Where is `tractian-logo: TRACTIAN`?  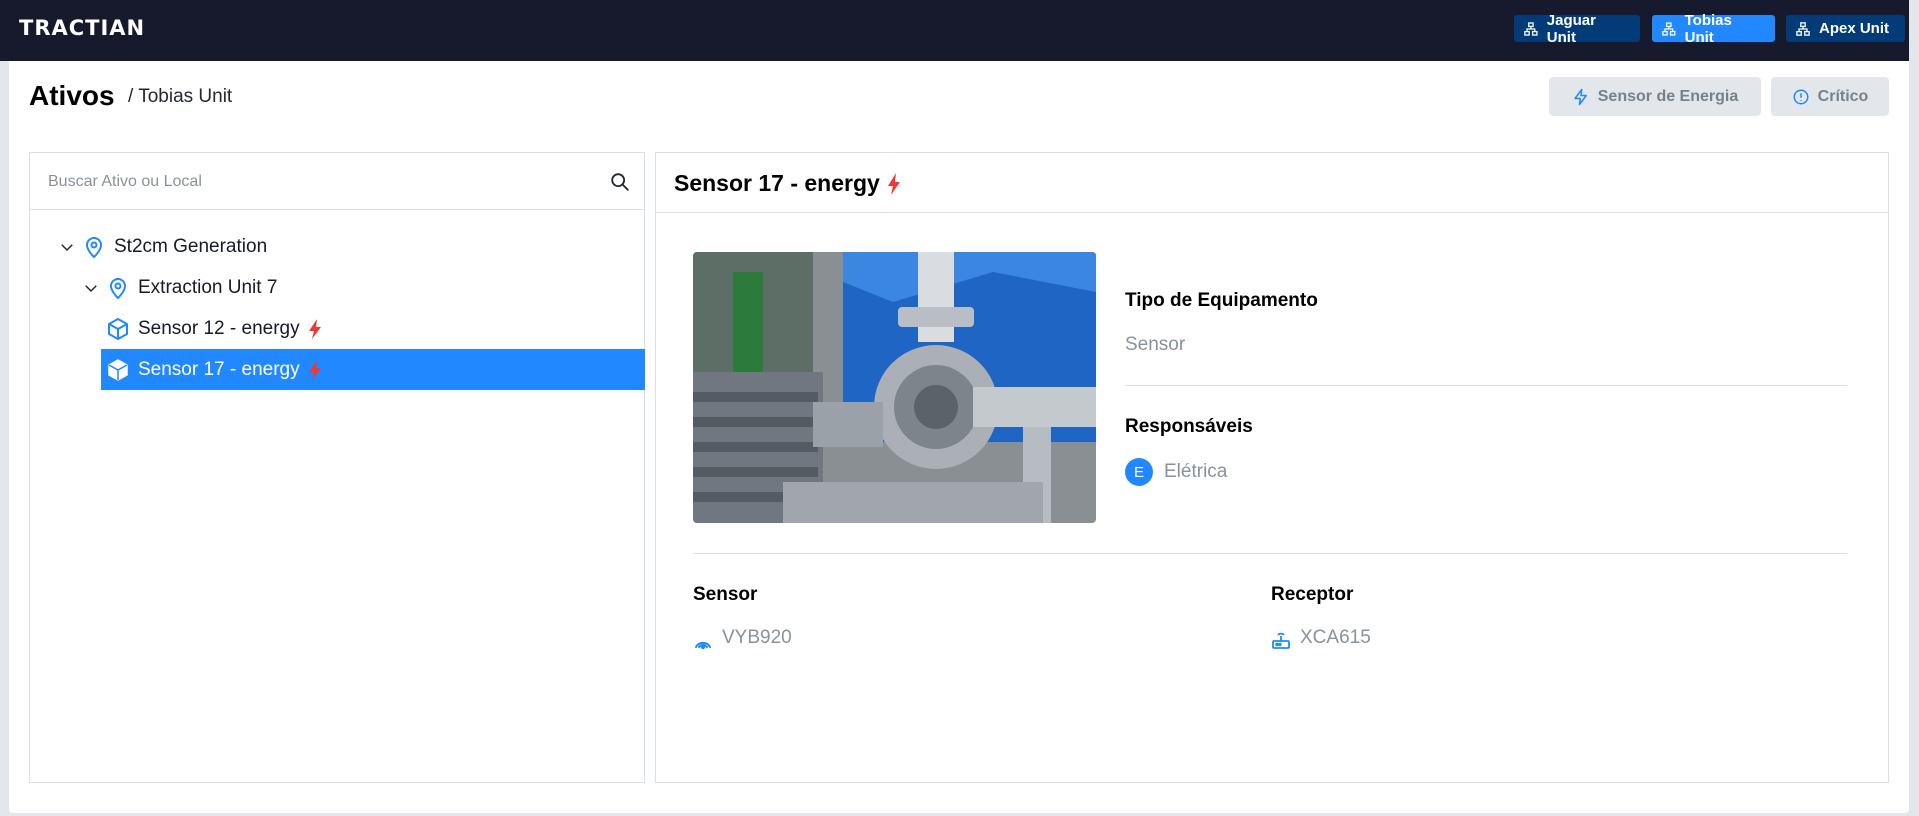
tractian-logo: TRACTIAN is located at coordinates (82, 28).